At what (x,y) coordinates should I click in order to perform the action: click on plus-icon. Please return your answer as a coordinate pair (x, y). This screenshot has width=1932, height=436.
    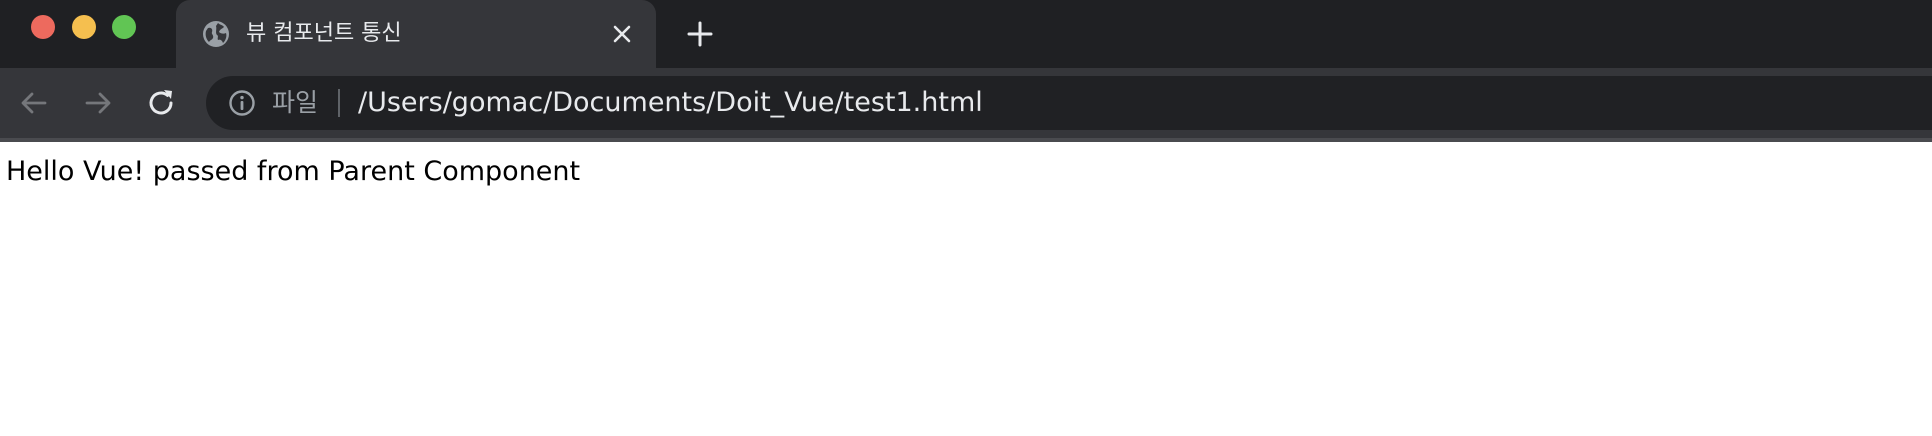
    Looking at the image, I should click on (700, 34).